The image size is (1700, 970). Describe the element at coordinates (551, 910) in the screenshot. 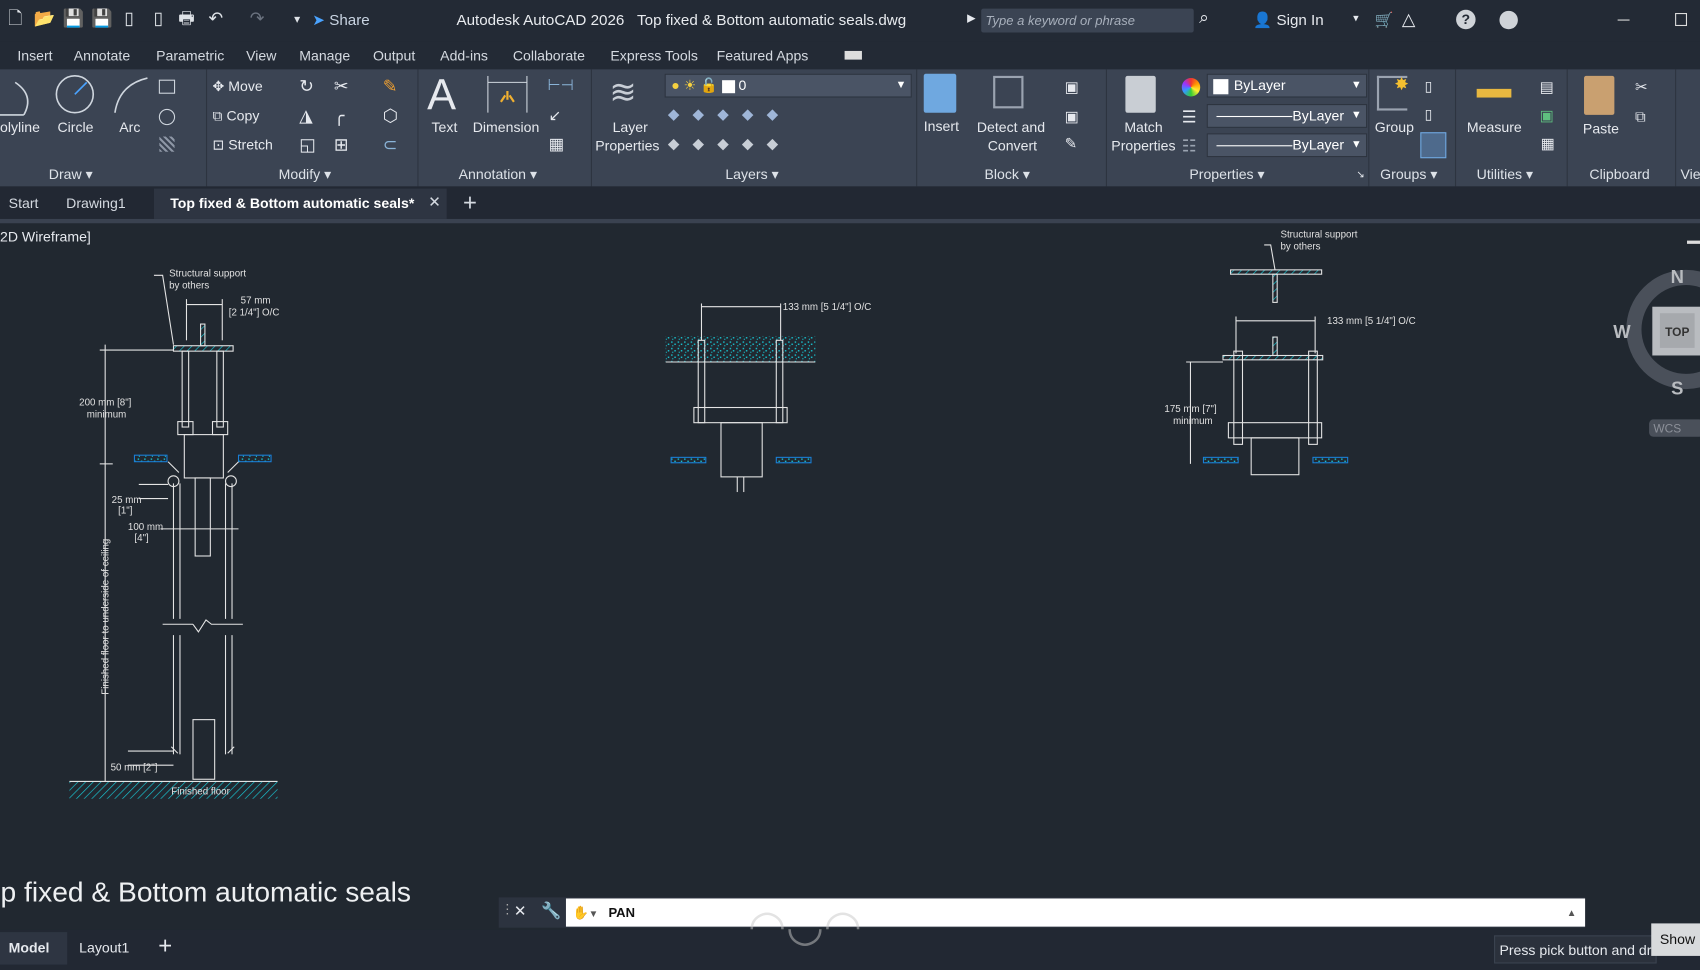

I see `customize-wrench-icon: 🔧` at that location.